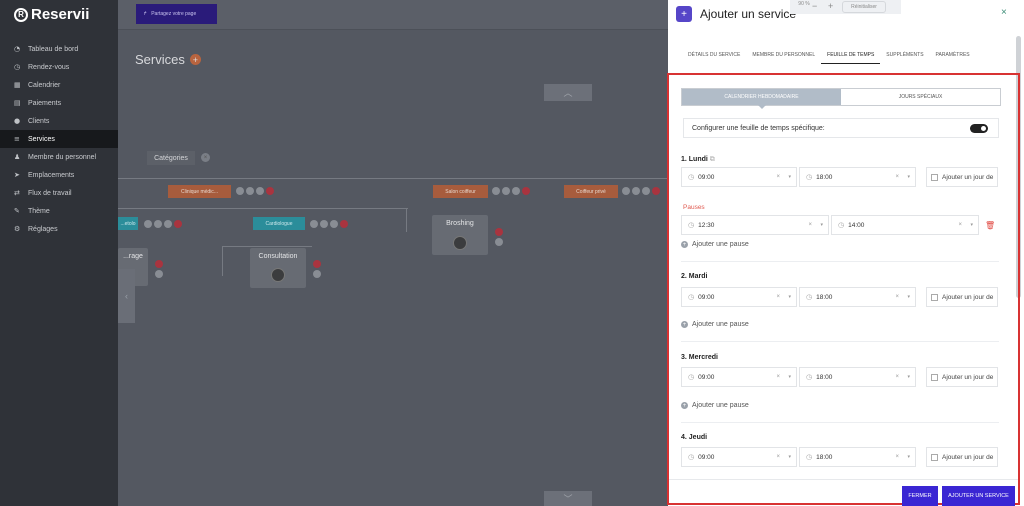  Describe the element at coordinates (51, 14) in the screenshot. I see `app-logo: R Reservii` at that location.